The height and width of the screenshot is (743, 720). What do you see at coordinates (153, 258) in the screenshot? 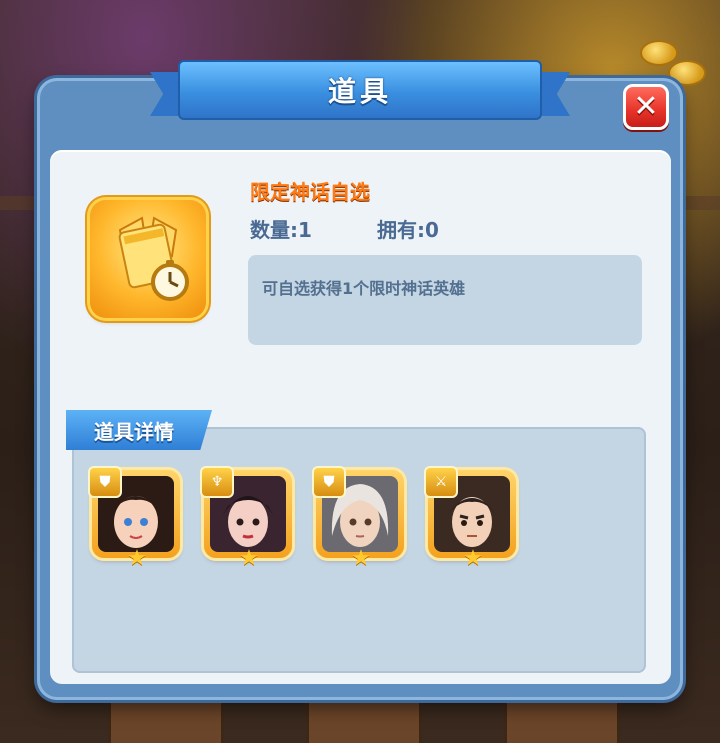
I see `card-stack-clock-icon` at bounding box center [153, 258].